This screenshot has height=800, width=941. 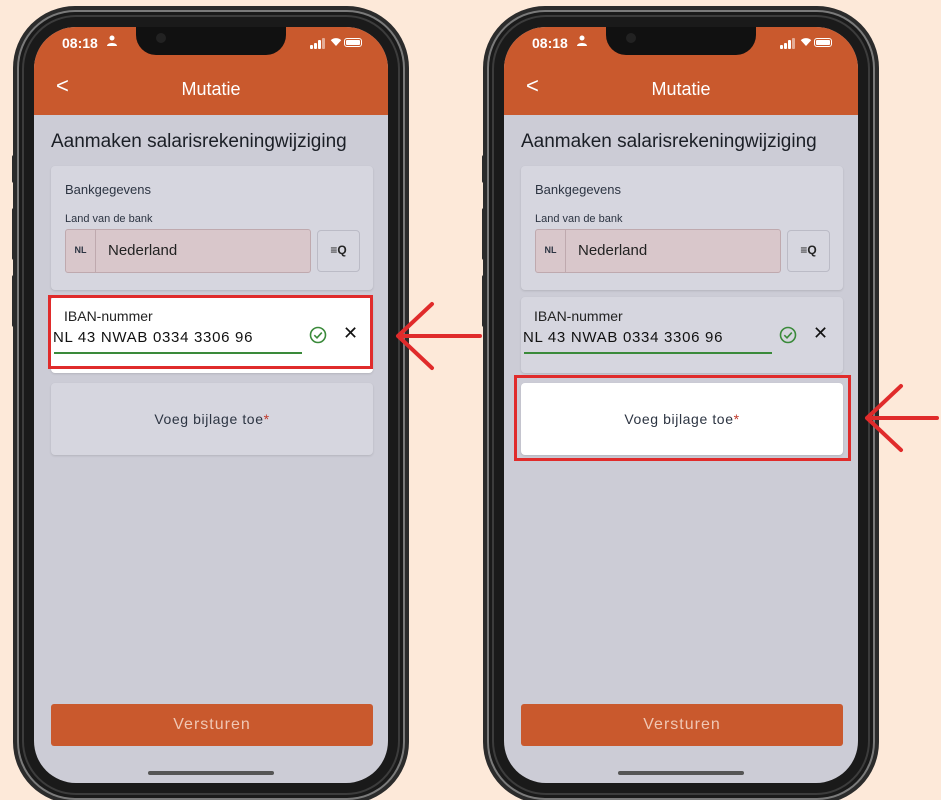 What do you see at coordinates (820, 333) in the screenshot?
I see `close-icon: ✕` at bounding box center [820, 333].